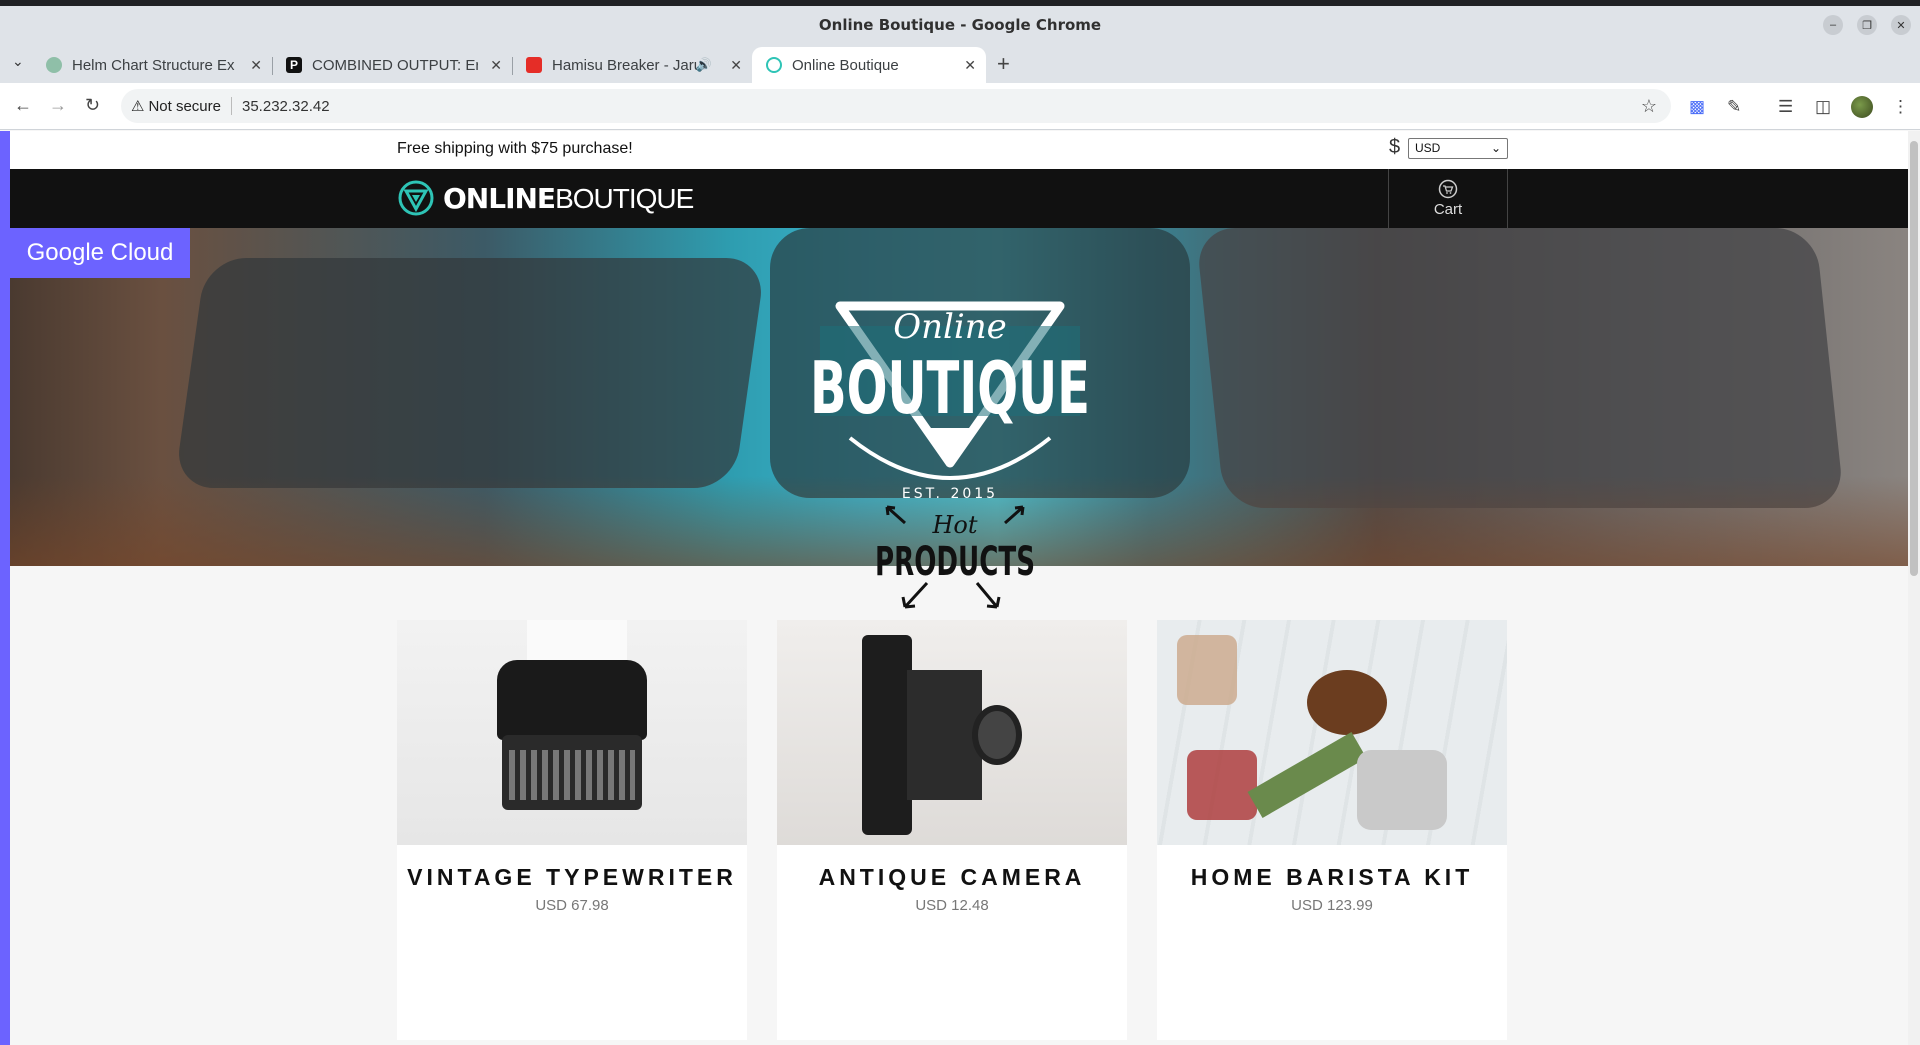  I want to click on google-cloud-badge: Google Cloud, so click(100, 253).